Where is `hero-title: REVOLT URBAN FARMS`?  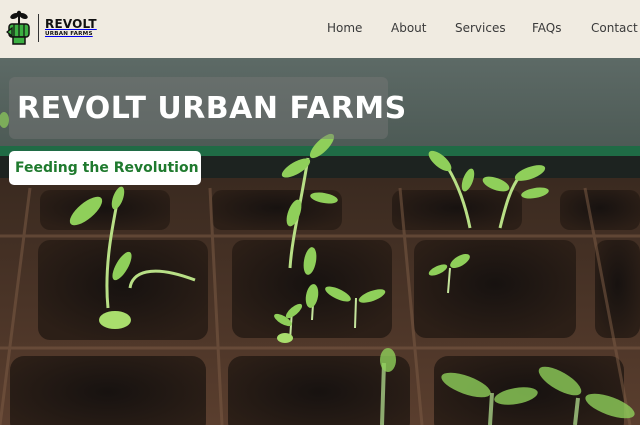 hero-title: REVOLT URBAN FARMS is located at coordinates (212, 108).